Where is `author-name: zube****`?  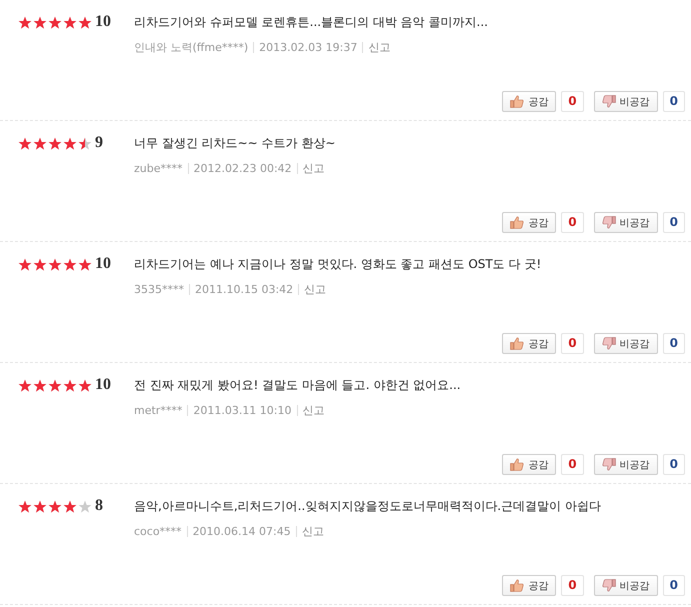
author-name: zube**** is located at coordinates (158, 168).